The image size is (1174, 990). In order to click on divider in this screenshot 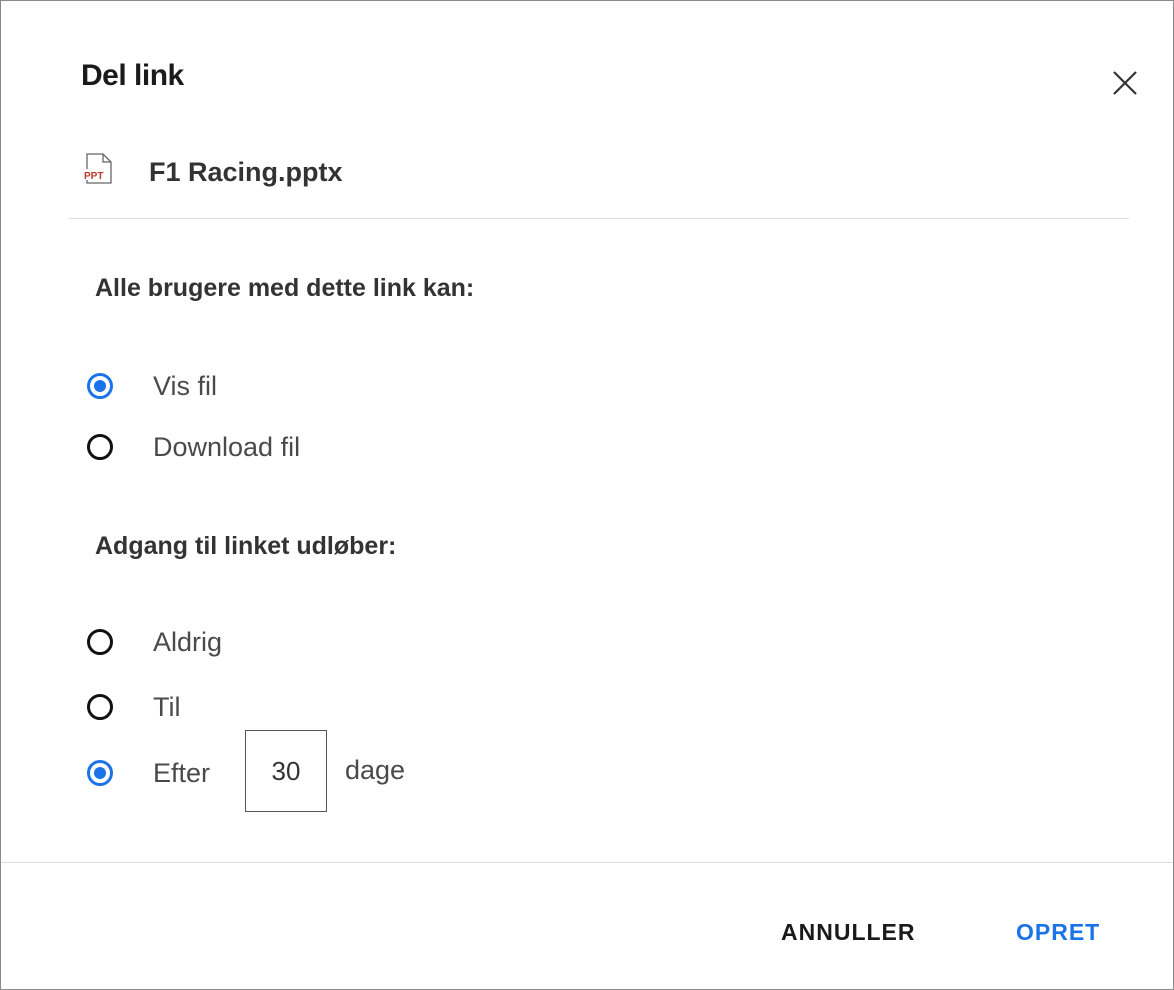, I will do `click(599, 218)`.